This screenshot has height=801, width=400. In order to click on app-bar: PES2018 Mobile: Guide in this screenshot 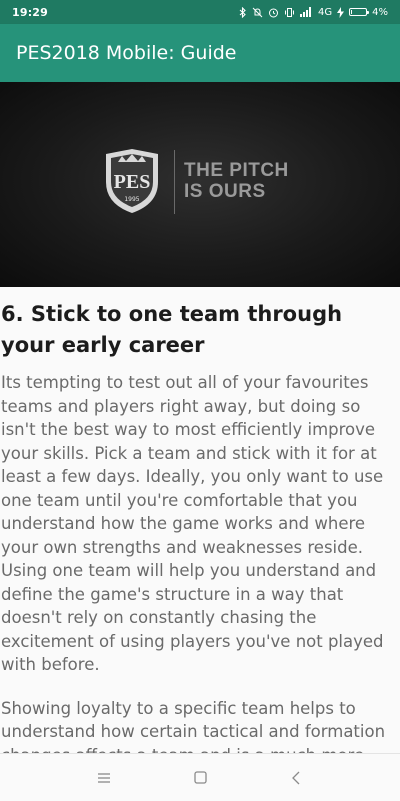, I will do `click(200, 53)`.